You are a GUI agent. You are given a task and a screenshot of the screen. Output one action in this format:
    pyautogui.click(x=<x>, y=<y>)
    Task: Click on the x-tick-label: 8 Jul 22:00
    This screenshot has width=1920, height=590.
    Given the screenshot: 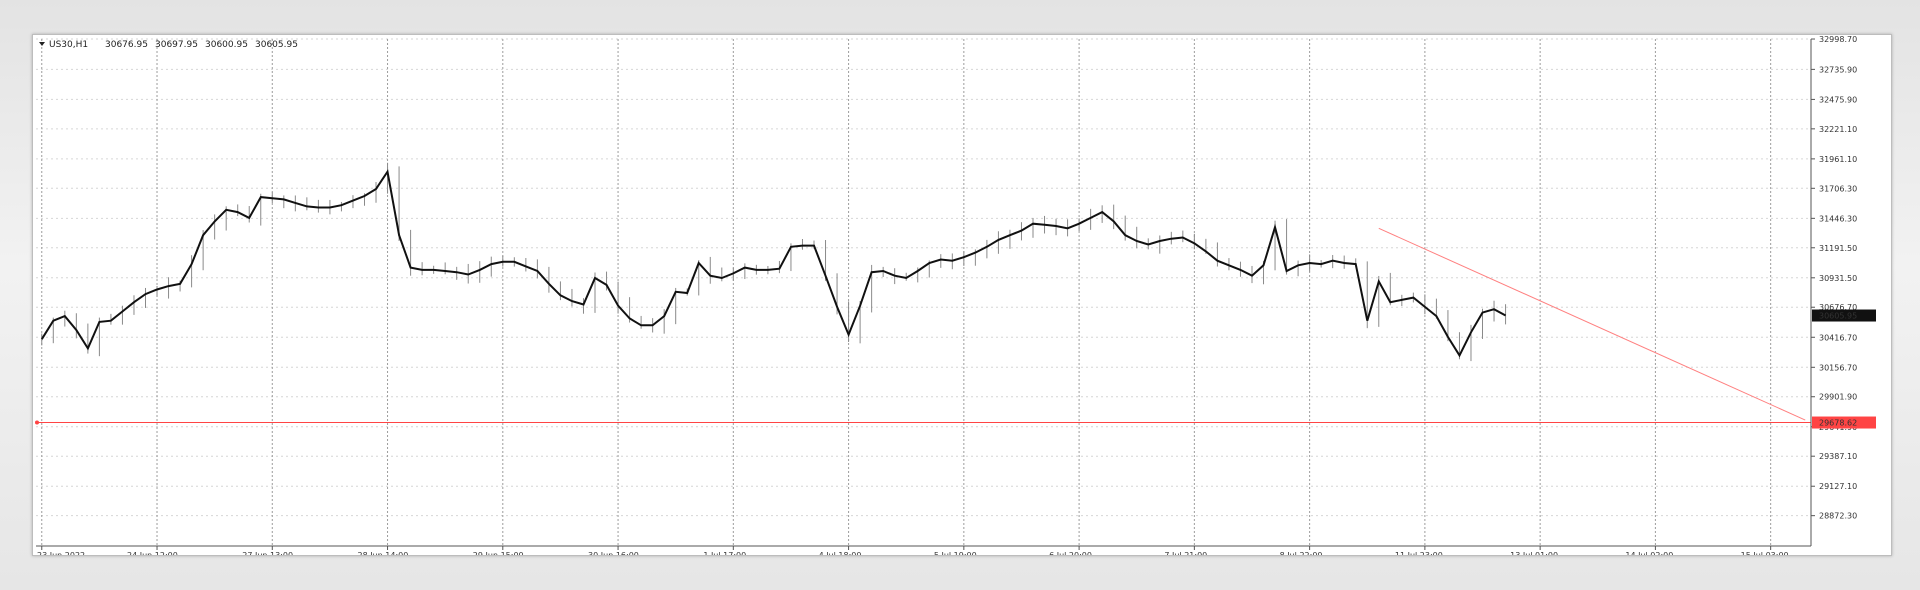 What is the action you would take?
    pyautogui.click(x=1301, y=553)
    